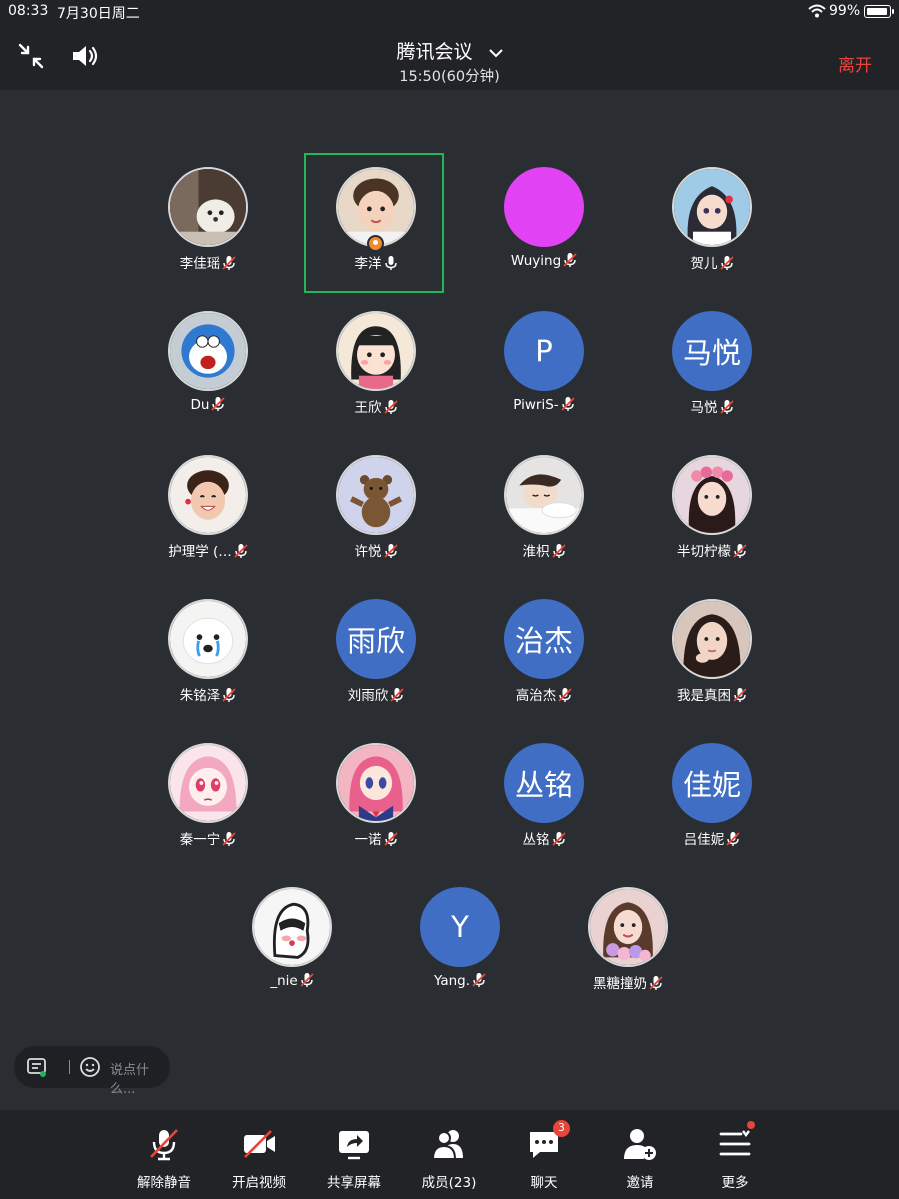 This screenshot has width=899, height=1199. What do you see at coordinates (544, 513) in the screenshot?
I see `participant-tile: 淮枳` at bounding box center [544, 513].